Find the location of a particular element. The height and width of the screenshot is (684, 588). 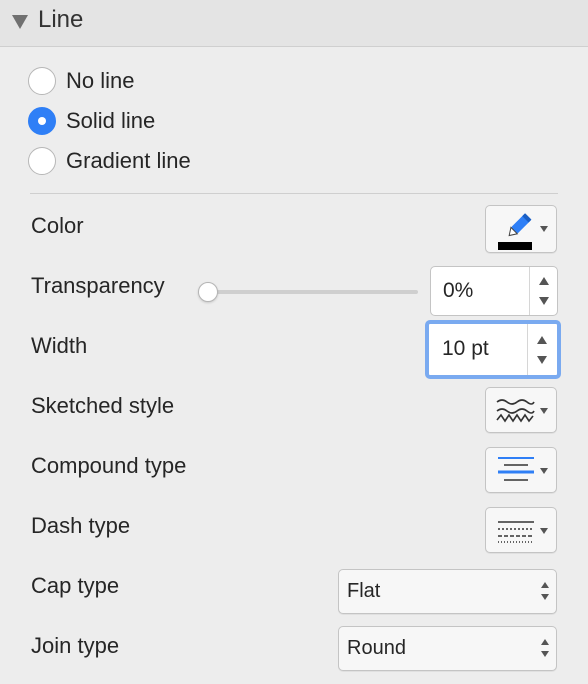

color-picker-button is located at coordinates (521, 229).